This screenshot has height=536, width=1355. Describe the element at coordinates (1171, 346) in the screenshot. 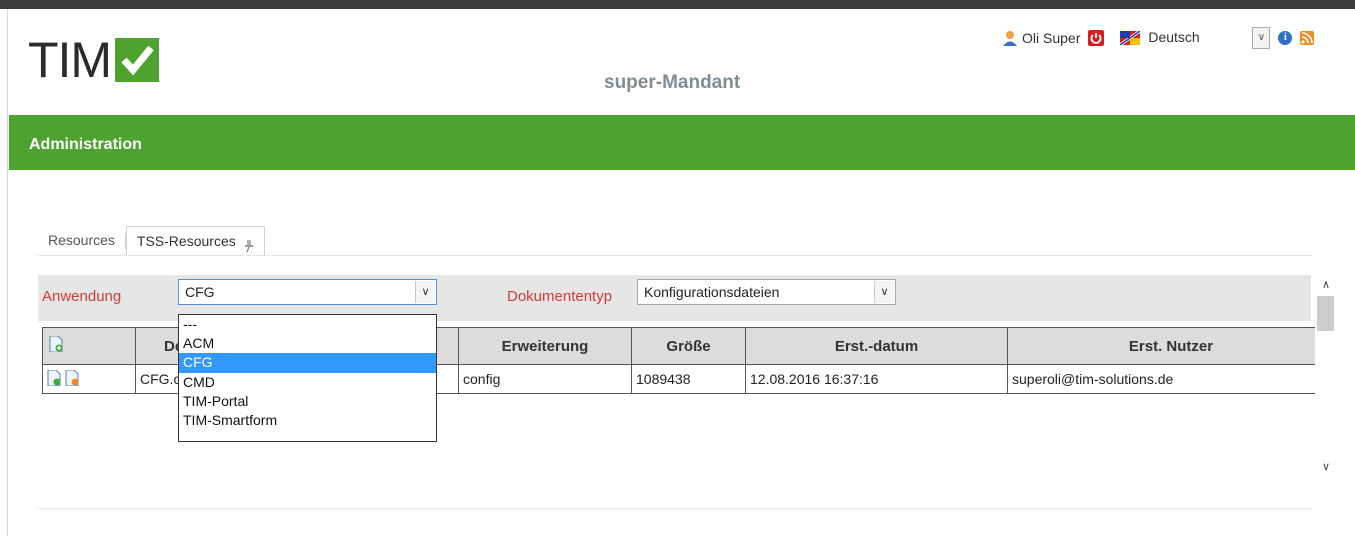

I see `column-header: Erst. Nutzer` at that location.